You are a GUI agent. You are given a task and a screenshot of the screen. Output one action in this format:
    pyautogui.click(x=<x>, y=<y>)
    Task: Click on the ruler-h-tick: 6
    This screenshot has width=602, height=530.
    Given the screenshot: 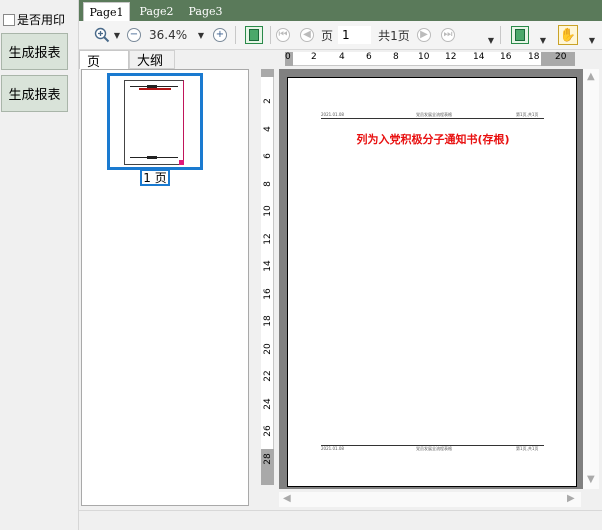 What is the action you would take?
    pyautogui.click(x=369, y=57)
    